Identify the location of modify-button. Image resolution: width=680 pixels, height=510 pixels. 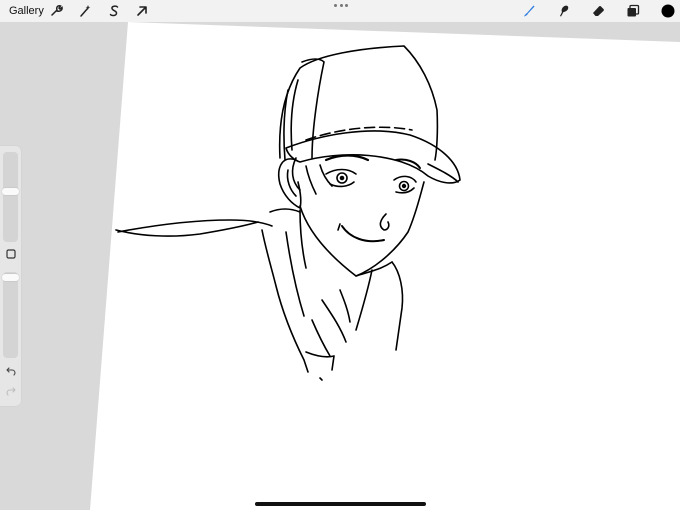
(10, 254).